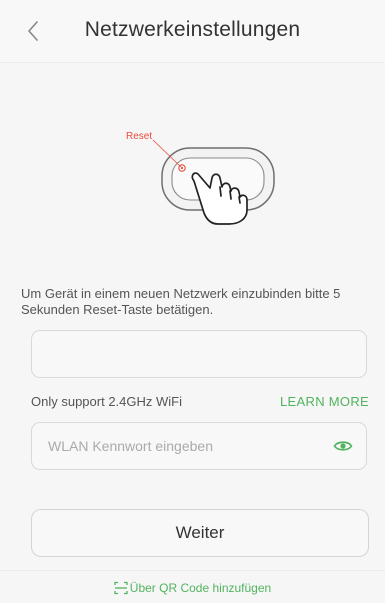 Image resolution: width=385 pixels, height=603 pixels. I want to click on wifi-password-field, so click(199, 446).